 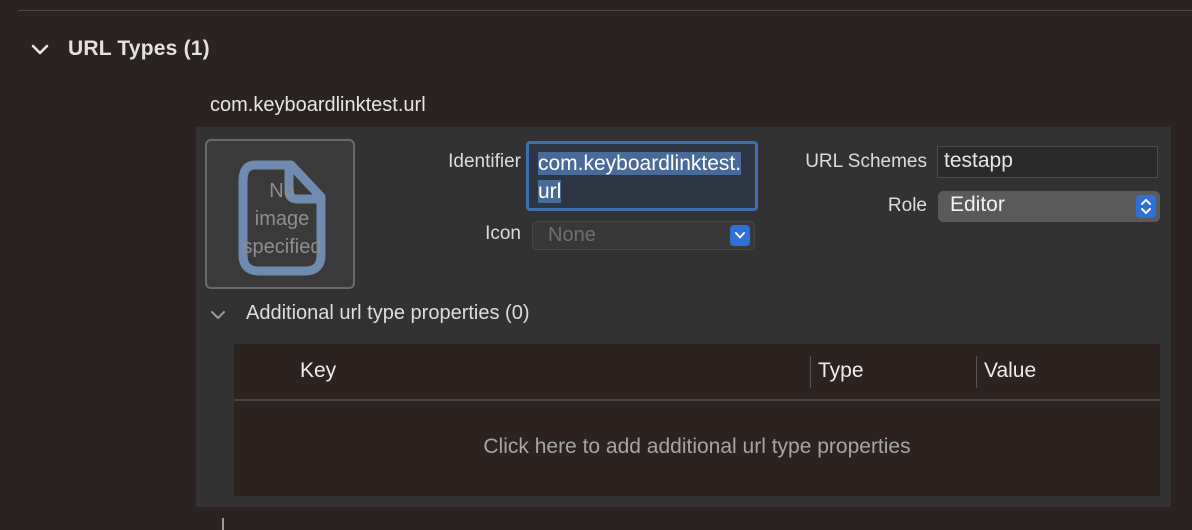 I want to click on role-popup: Editor, so click(x=1049, y=206).